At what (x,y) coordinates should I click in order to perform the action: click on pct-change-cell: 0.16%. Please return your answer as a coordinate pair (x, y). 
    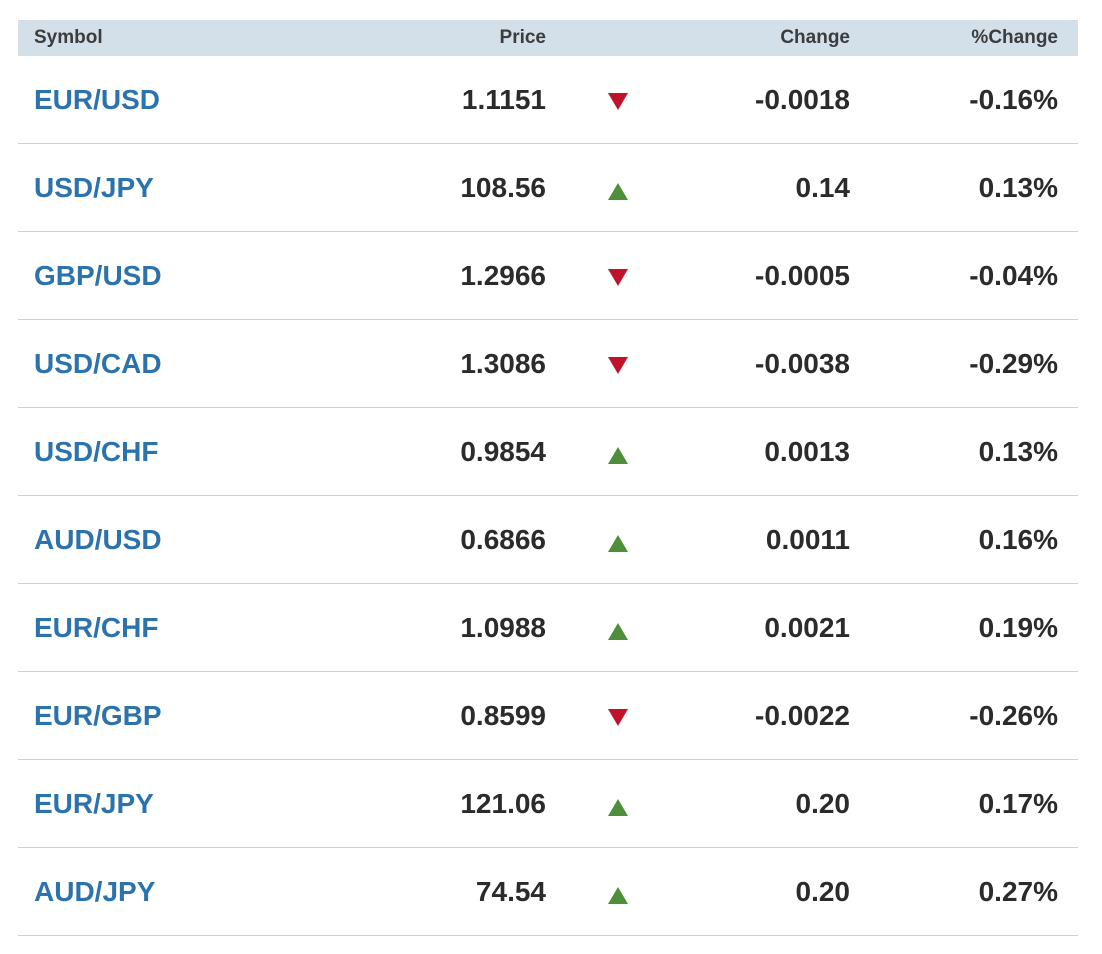
    Looking at the image, I should click on (1018, 539).